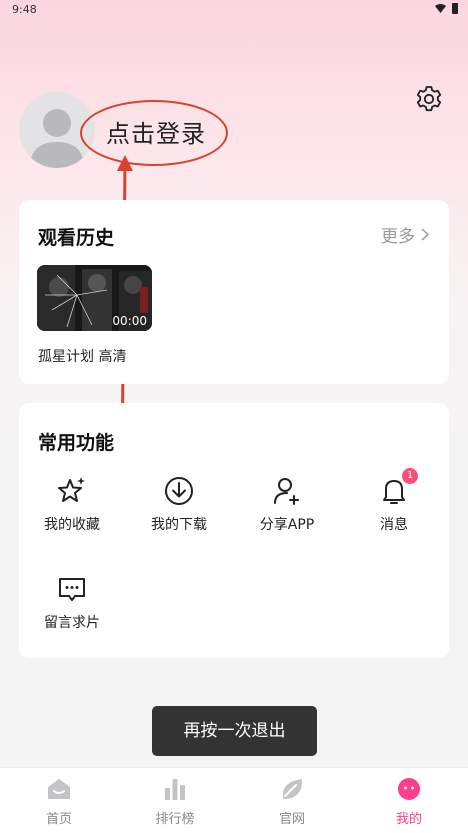 The image size is (468, 833). Describe the element at coordinates (429, 99) in the screenshot. I see `gear-icon` at that location.